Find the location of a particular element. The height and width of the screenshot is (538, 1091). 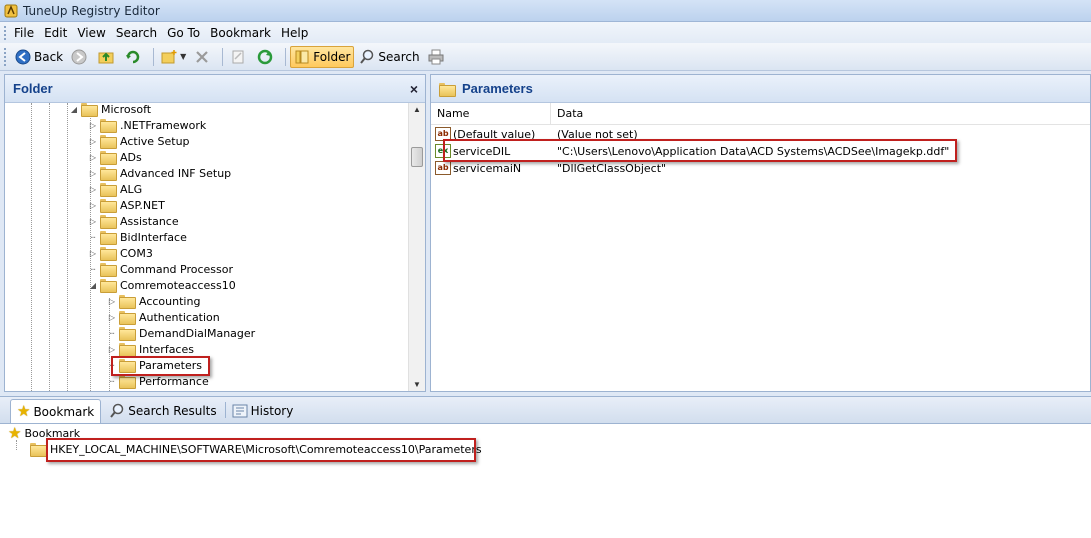

back-button: Back is located at coordinates (39, 57).